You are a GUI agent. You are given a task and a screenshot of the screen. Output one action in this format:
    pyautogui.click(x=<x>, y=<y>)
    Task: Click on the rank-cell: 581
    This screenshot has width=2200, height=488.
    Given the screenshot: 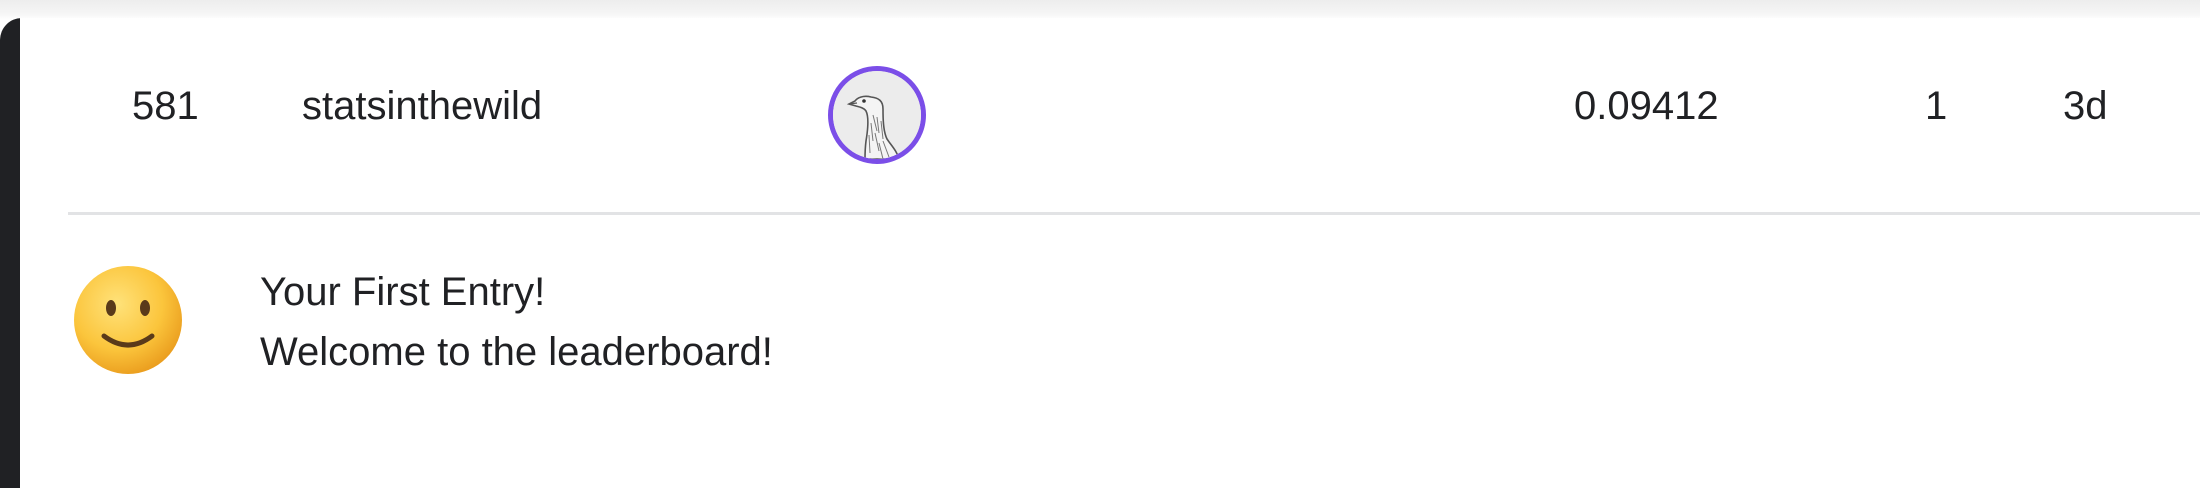 What is the action you would take?
    pyautogui.click(x=165, y=106)
    